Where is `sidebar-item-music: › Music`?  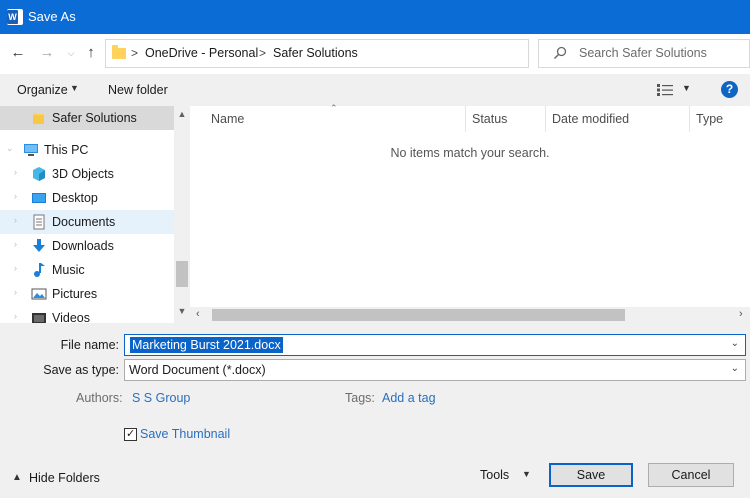 sidebar-item-music: › Music is located at coordinates (87, 270).